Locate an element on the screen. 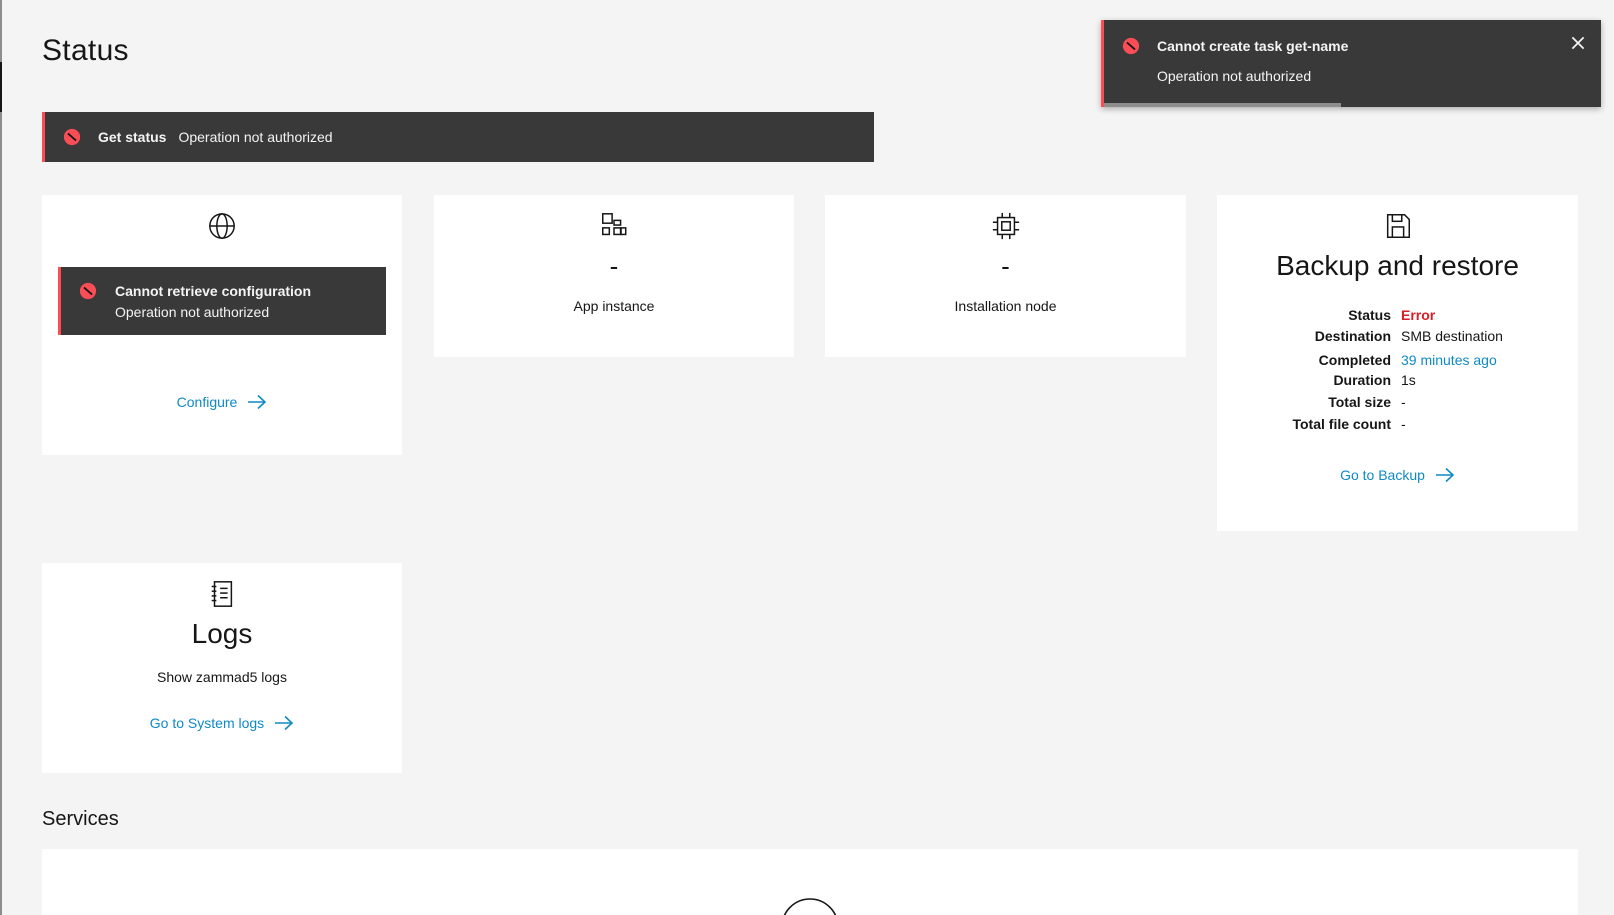 The height and width of the screenshot is (915, 1614). go-to-system-logs-link: Go to System logs is located at coordinates (222, 723).